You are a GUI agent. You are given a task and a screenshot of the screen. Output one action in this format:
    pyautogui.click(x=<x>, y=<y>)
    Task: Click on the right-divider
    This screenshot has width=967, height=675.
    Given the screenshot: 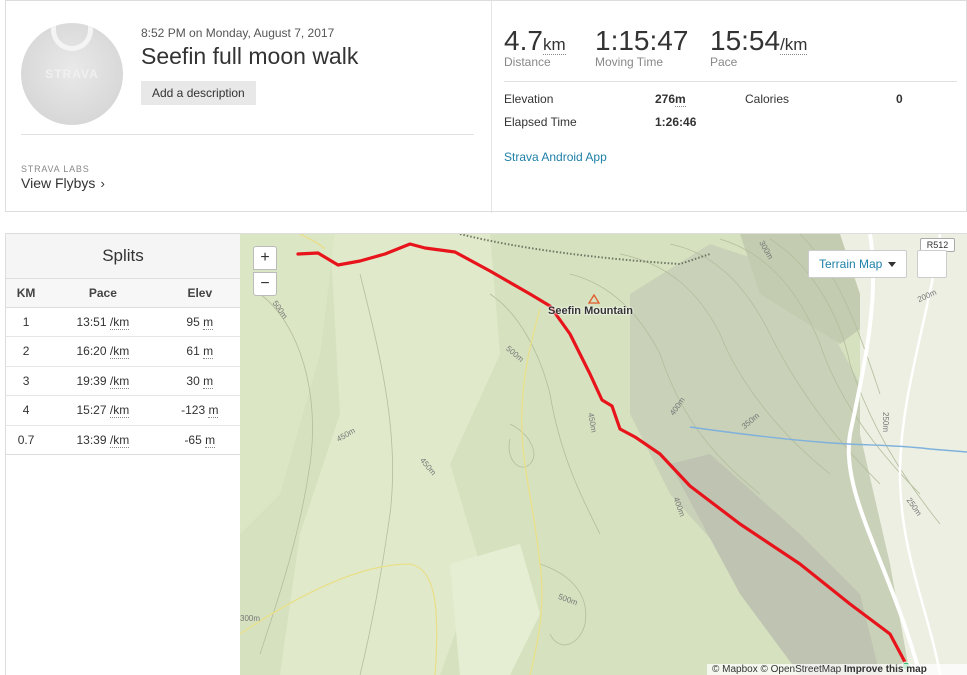 What is the action you would take?
    pyautogui.click(x=730, y=81)
    